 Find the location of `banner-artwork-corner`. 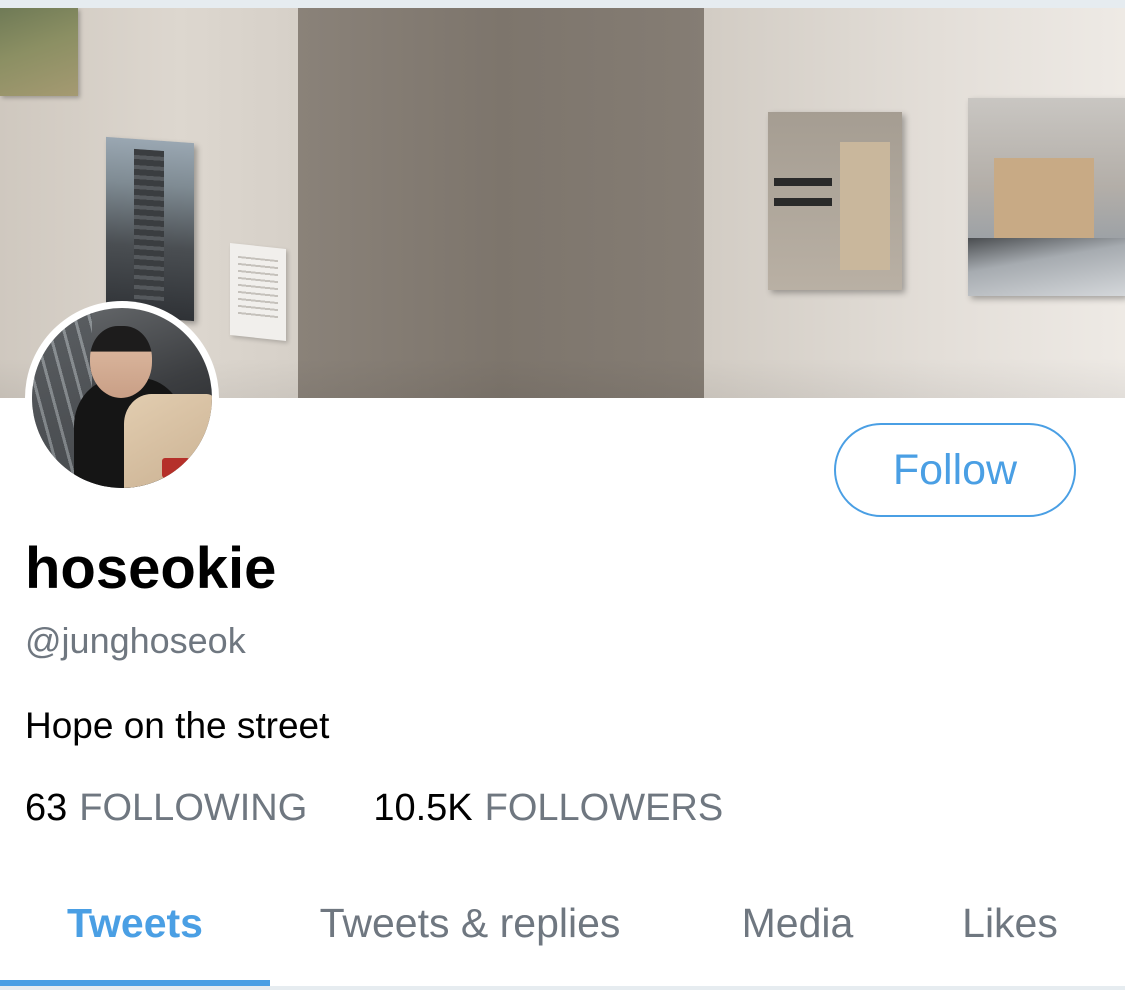

banner-artwork-corner is located at coordinates (39, 52).